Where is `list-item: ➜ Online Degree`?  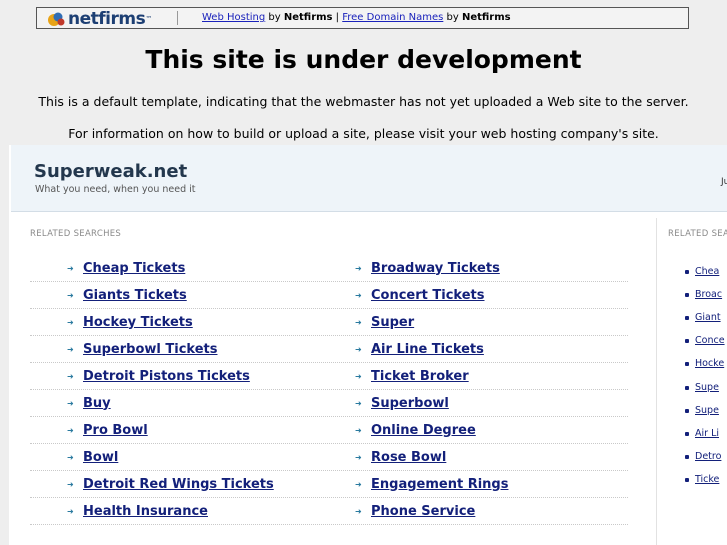 list-item: ➜ Online Degree is located at coordinates (473, 430).